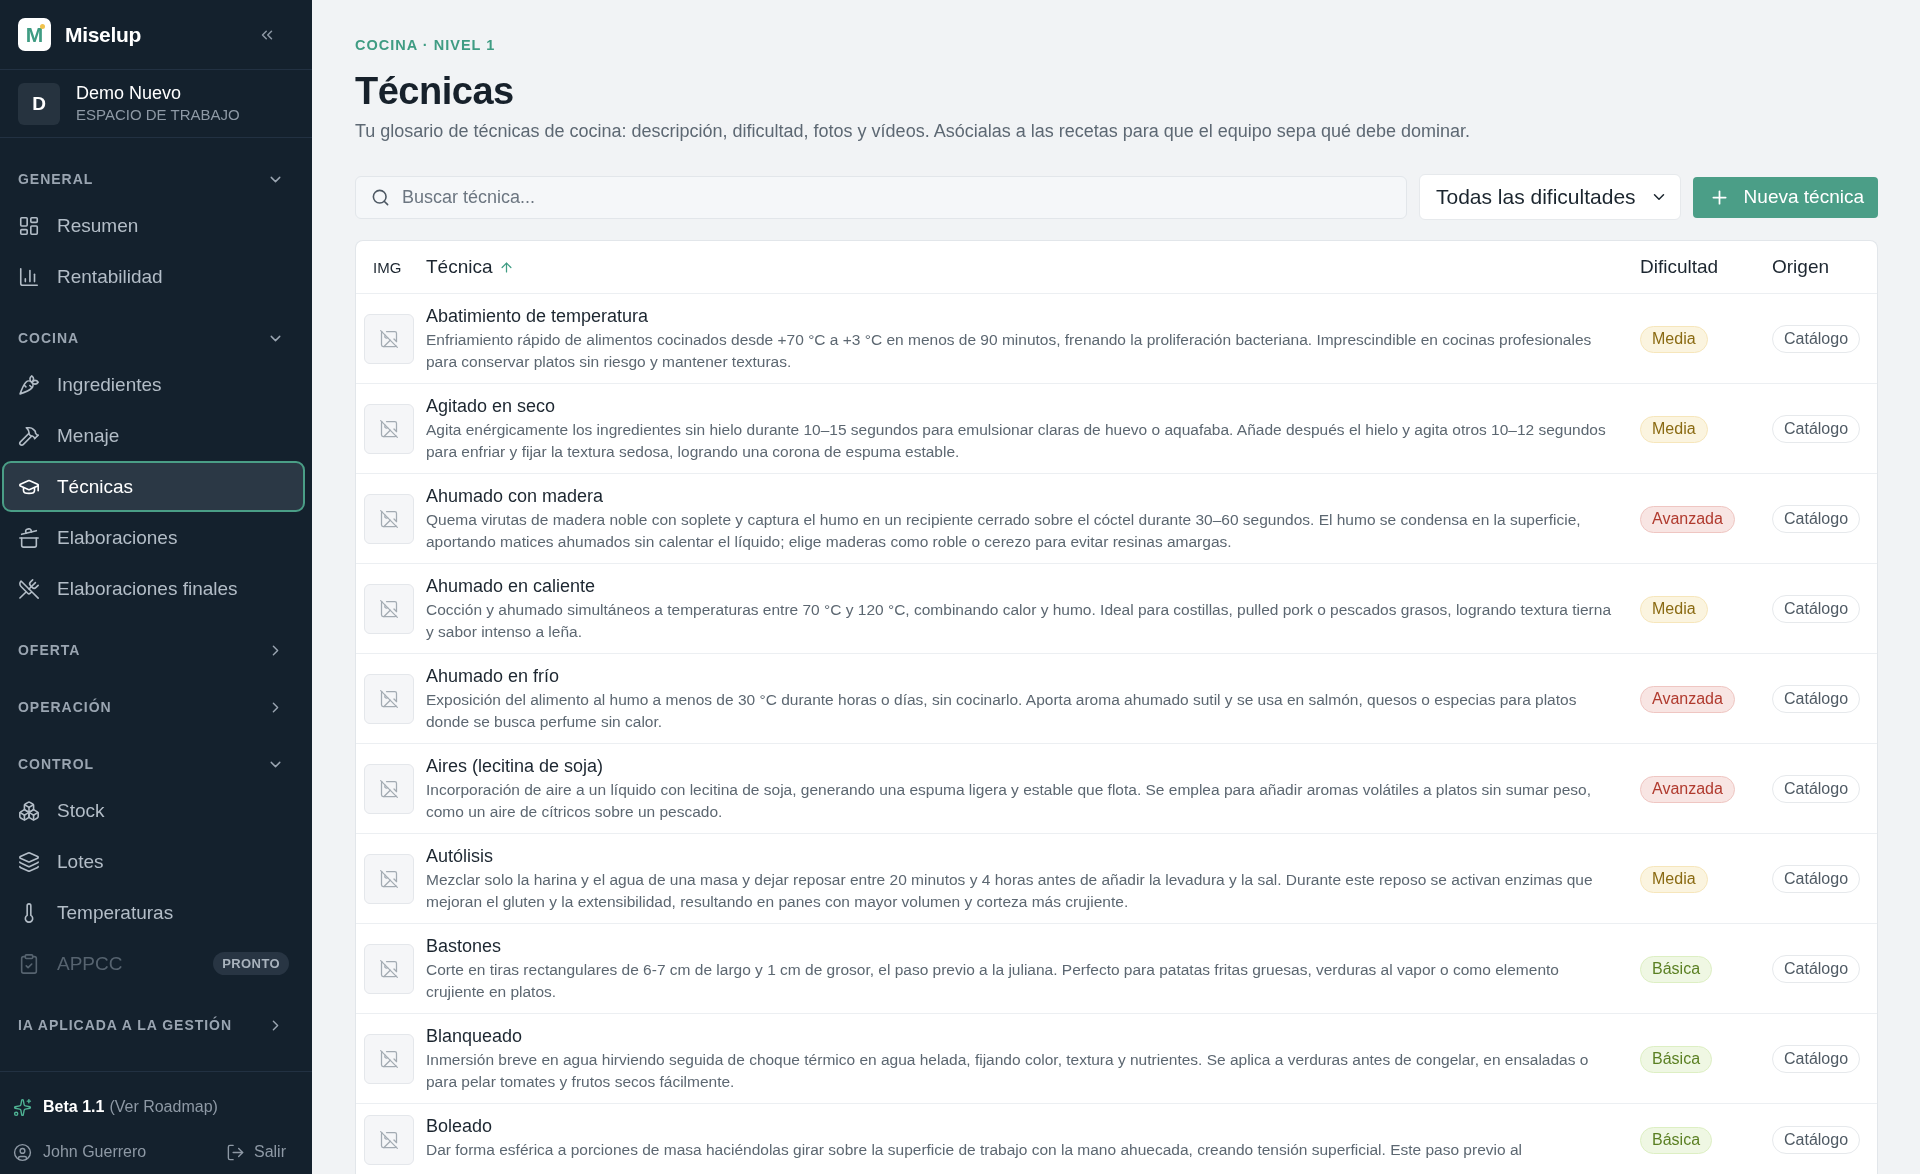  What do you see at coordinates (464, 946) in the screenshot?
I see `technique-name: Bastones` at bounding box center [464, 946].